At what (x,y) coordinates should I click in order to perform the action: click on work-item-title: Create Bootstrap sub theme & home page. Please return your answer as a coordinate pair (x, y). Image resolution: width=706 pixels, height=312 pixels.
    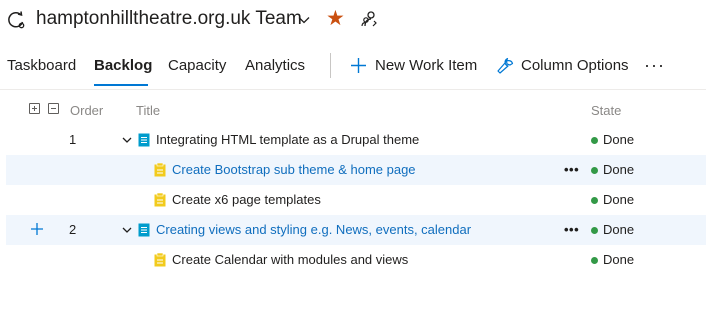
    Looking at the image, I should click on (294, 170).